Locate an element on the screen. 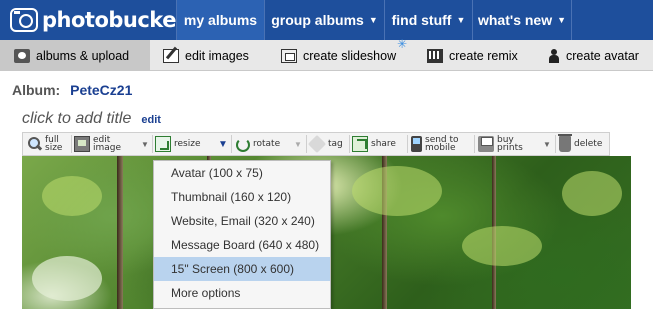 Image resolution: width=653 pixels, height=309 pixels. menu-item-message-board: Message Board (640 x 480) is located at coordinates (242, 245).